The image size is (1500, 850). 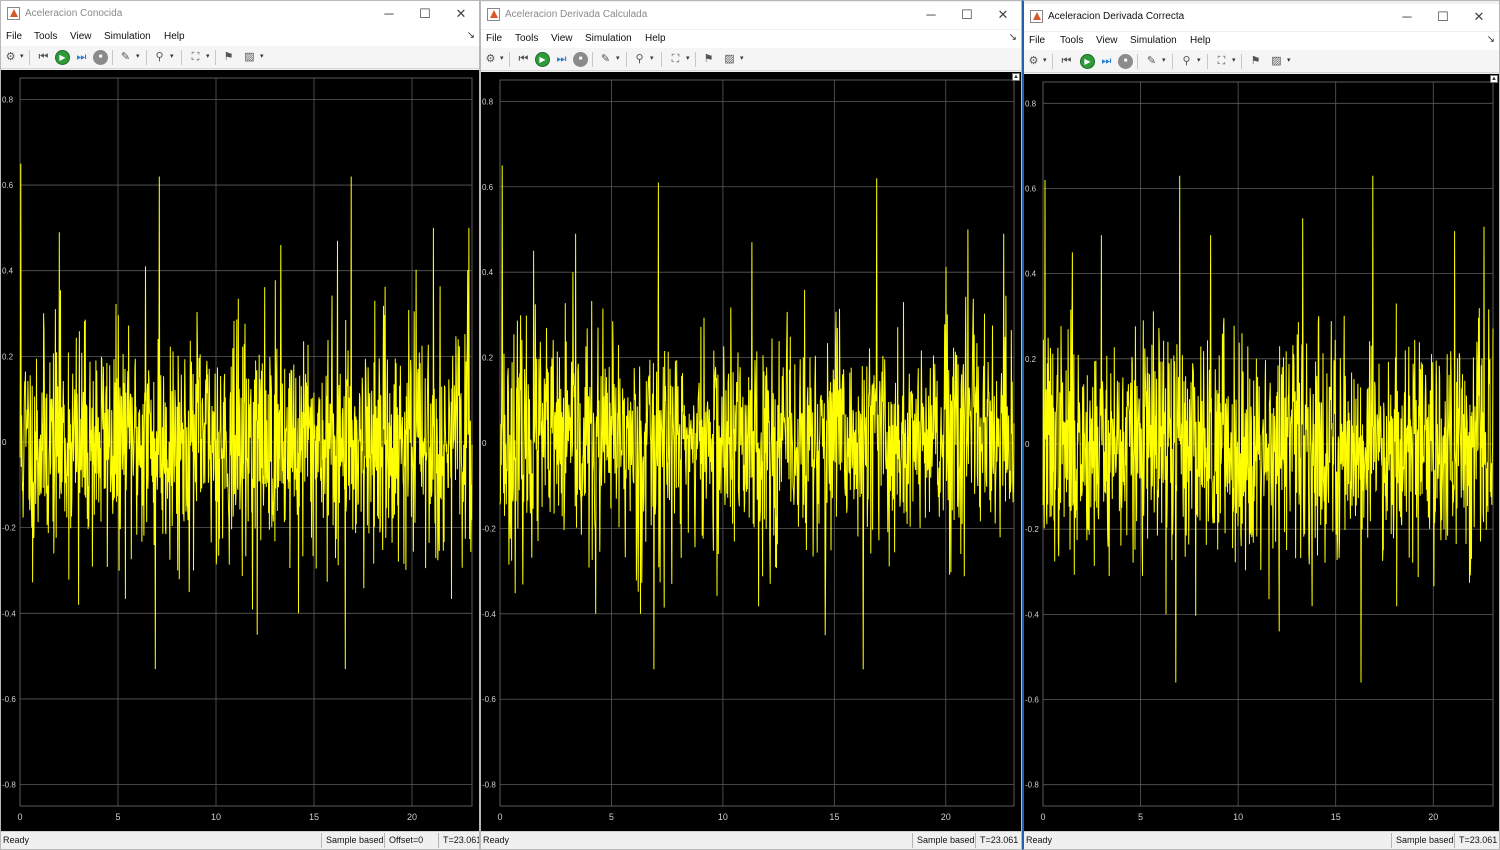 I want to click on y-tick-label: 0, so click(x=1027, y=444).